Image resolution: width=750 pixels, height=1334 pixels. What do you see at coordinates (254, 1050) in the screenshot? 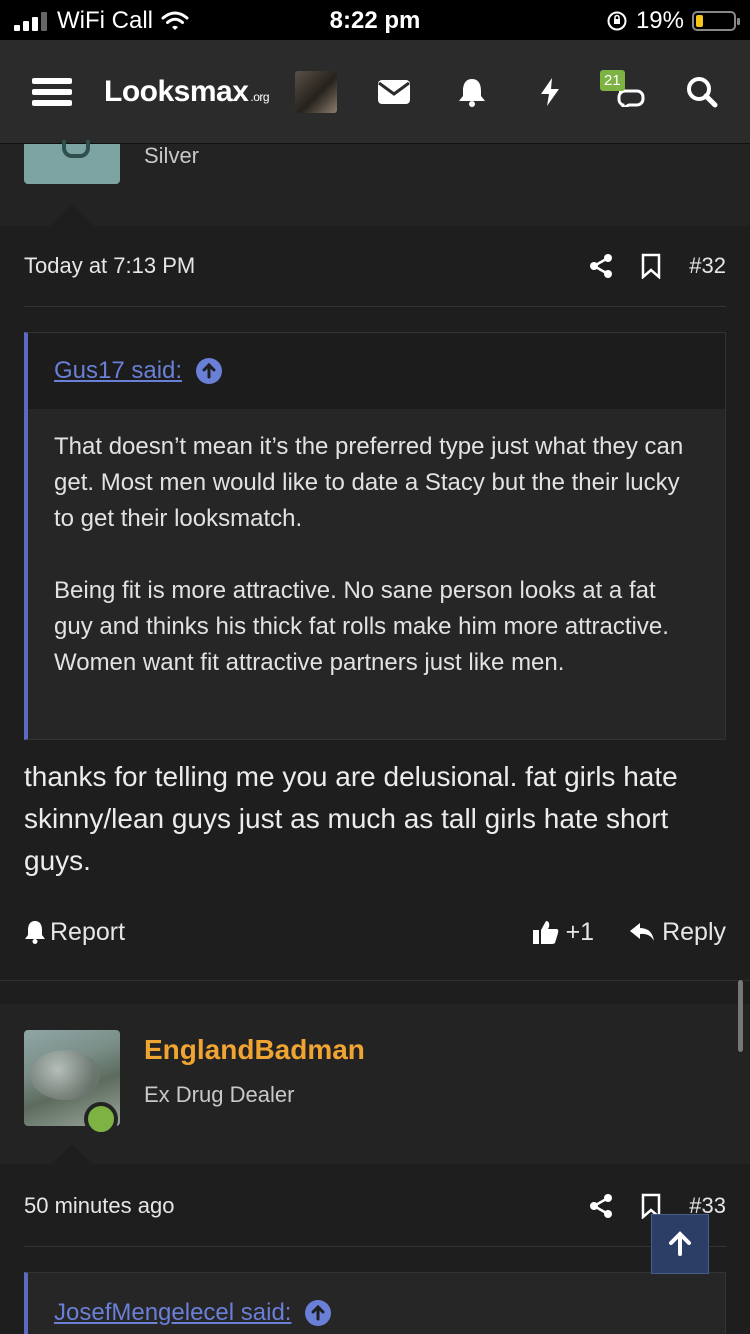
I see `username: EnglandBadman` at bounding box center [254, 1050].